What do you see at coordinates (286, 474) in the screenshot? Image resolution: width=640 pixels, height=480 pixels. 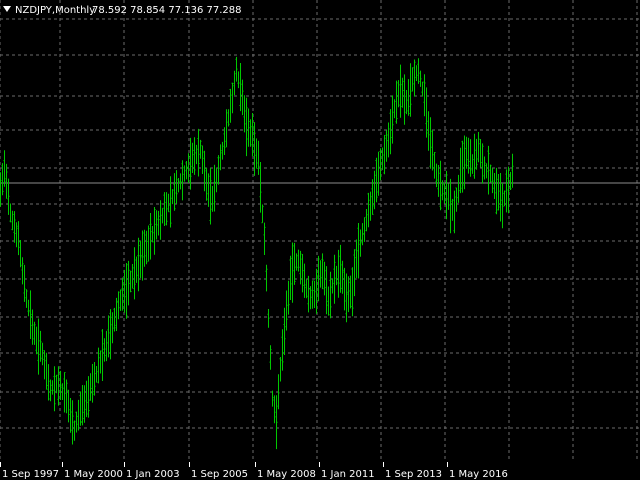 I see `x-axis-tick-label: 1 May 2008` at bounding box center [286, 474].